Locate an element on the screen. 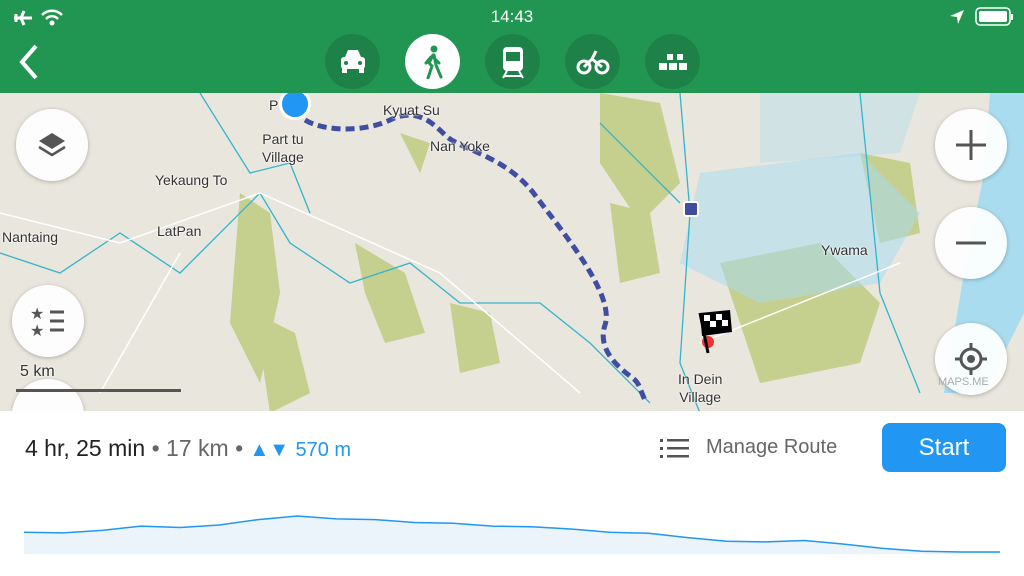 The height and width of the screenshot is (576, 1024). zoom-in-button is located at coordinates (971, 145).